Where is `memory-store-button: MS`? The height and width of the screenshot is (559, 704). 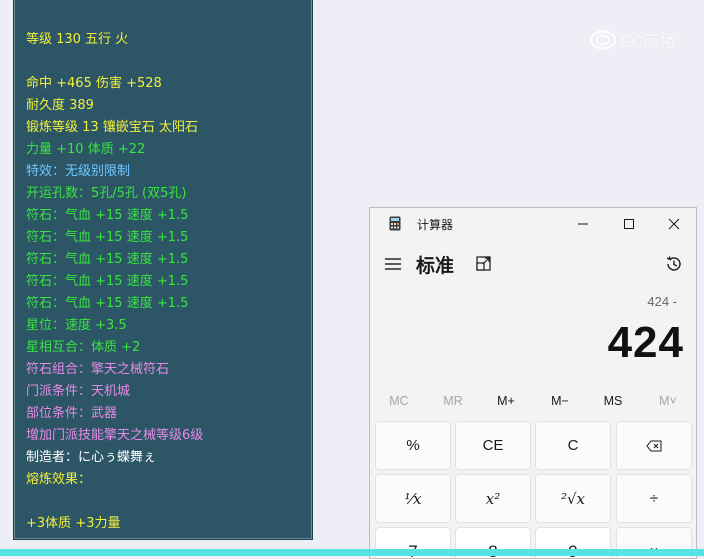 memory-store-button: MS is located at coordinates (613, 401).